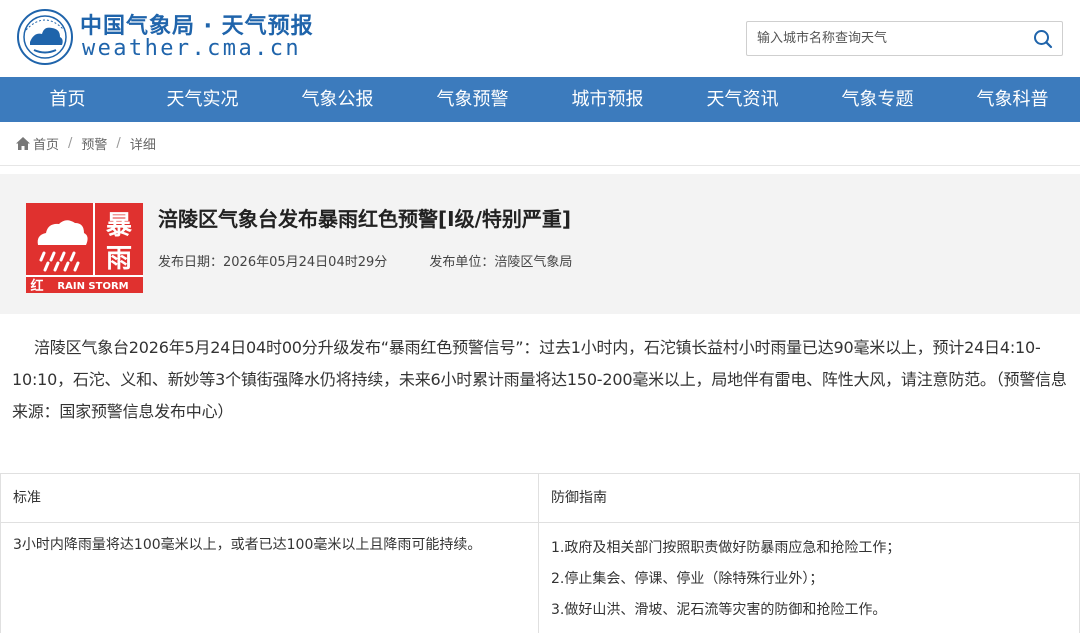 This screenshot has height=633, width=1080. I want to click on nav-item-bulletin: 气象公报, so click(337, 99).